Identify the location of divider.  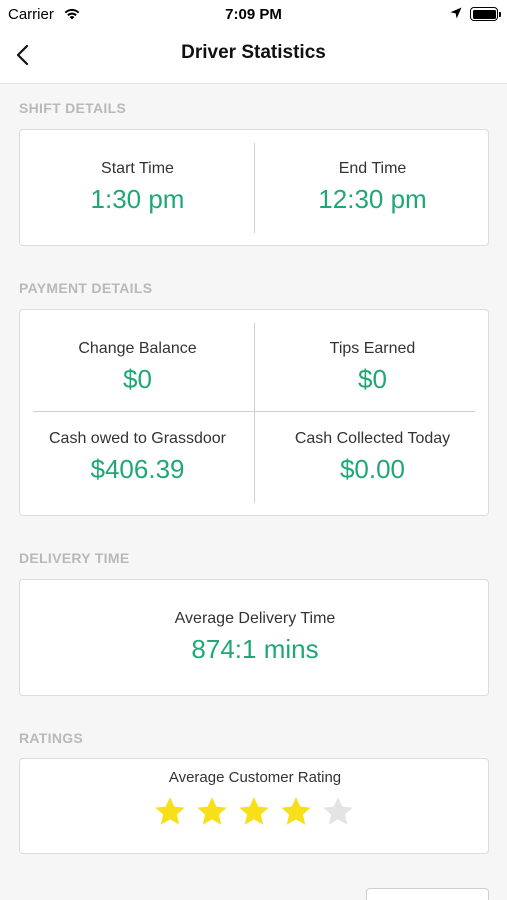
(254, 411).